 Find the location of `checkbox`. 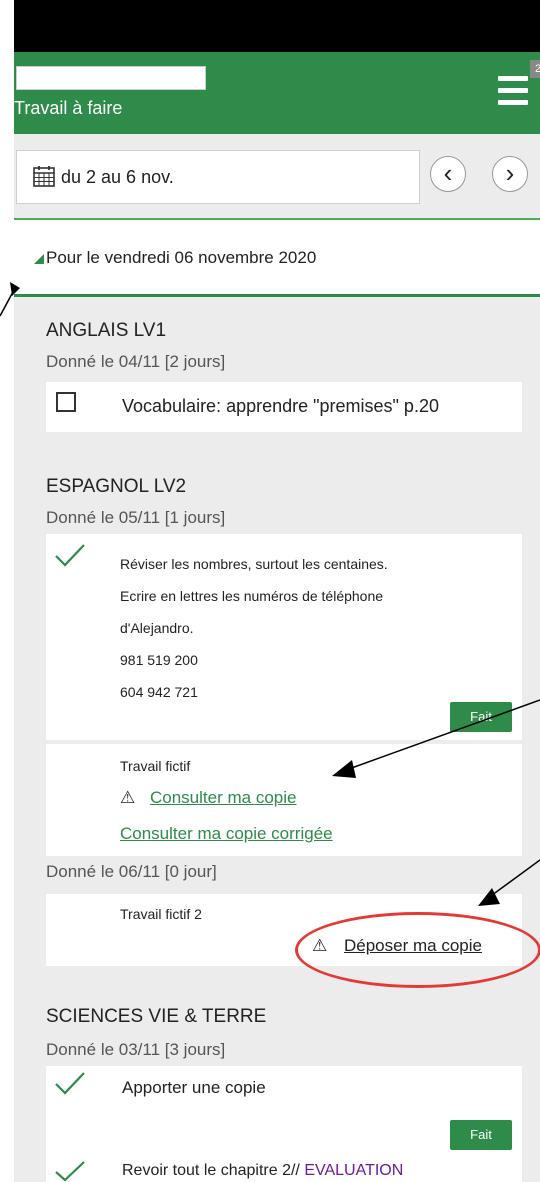

checkbox is located at coordinates (66, 402).